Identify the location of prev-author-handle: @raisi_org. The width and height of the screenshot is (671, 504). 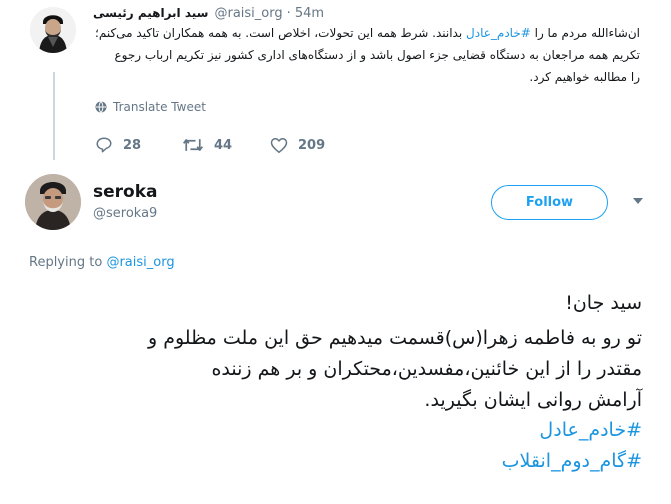
(248, 13).